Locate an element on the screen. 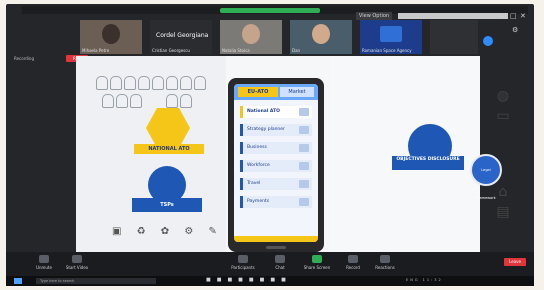 The height and width of the screenshot is (290, 544). close-button: ✕ is located at coordinates (523, 16).